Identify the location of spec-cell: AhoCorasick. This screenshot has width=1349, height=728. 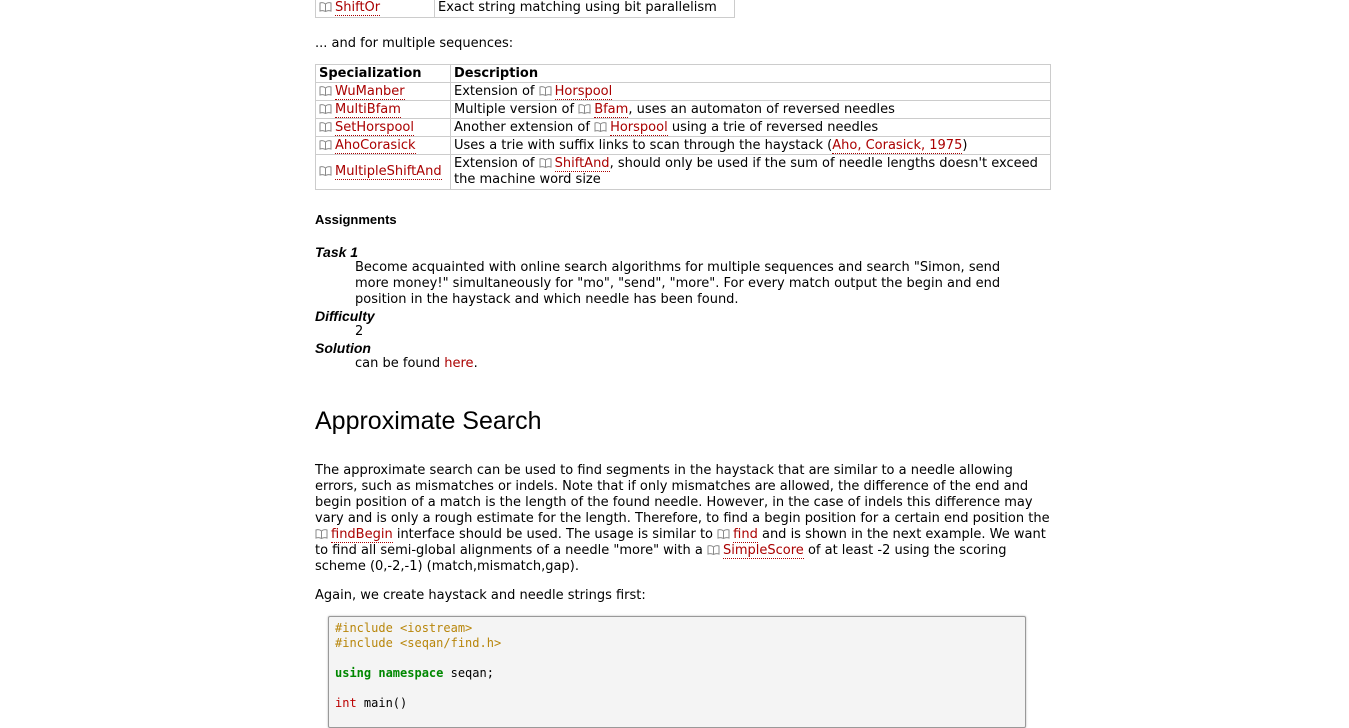
(383, 145).